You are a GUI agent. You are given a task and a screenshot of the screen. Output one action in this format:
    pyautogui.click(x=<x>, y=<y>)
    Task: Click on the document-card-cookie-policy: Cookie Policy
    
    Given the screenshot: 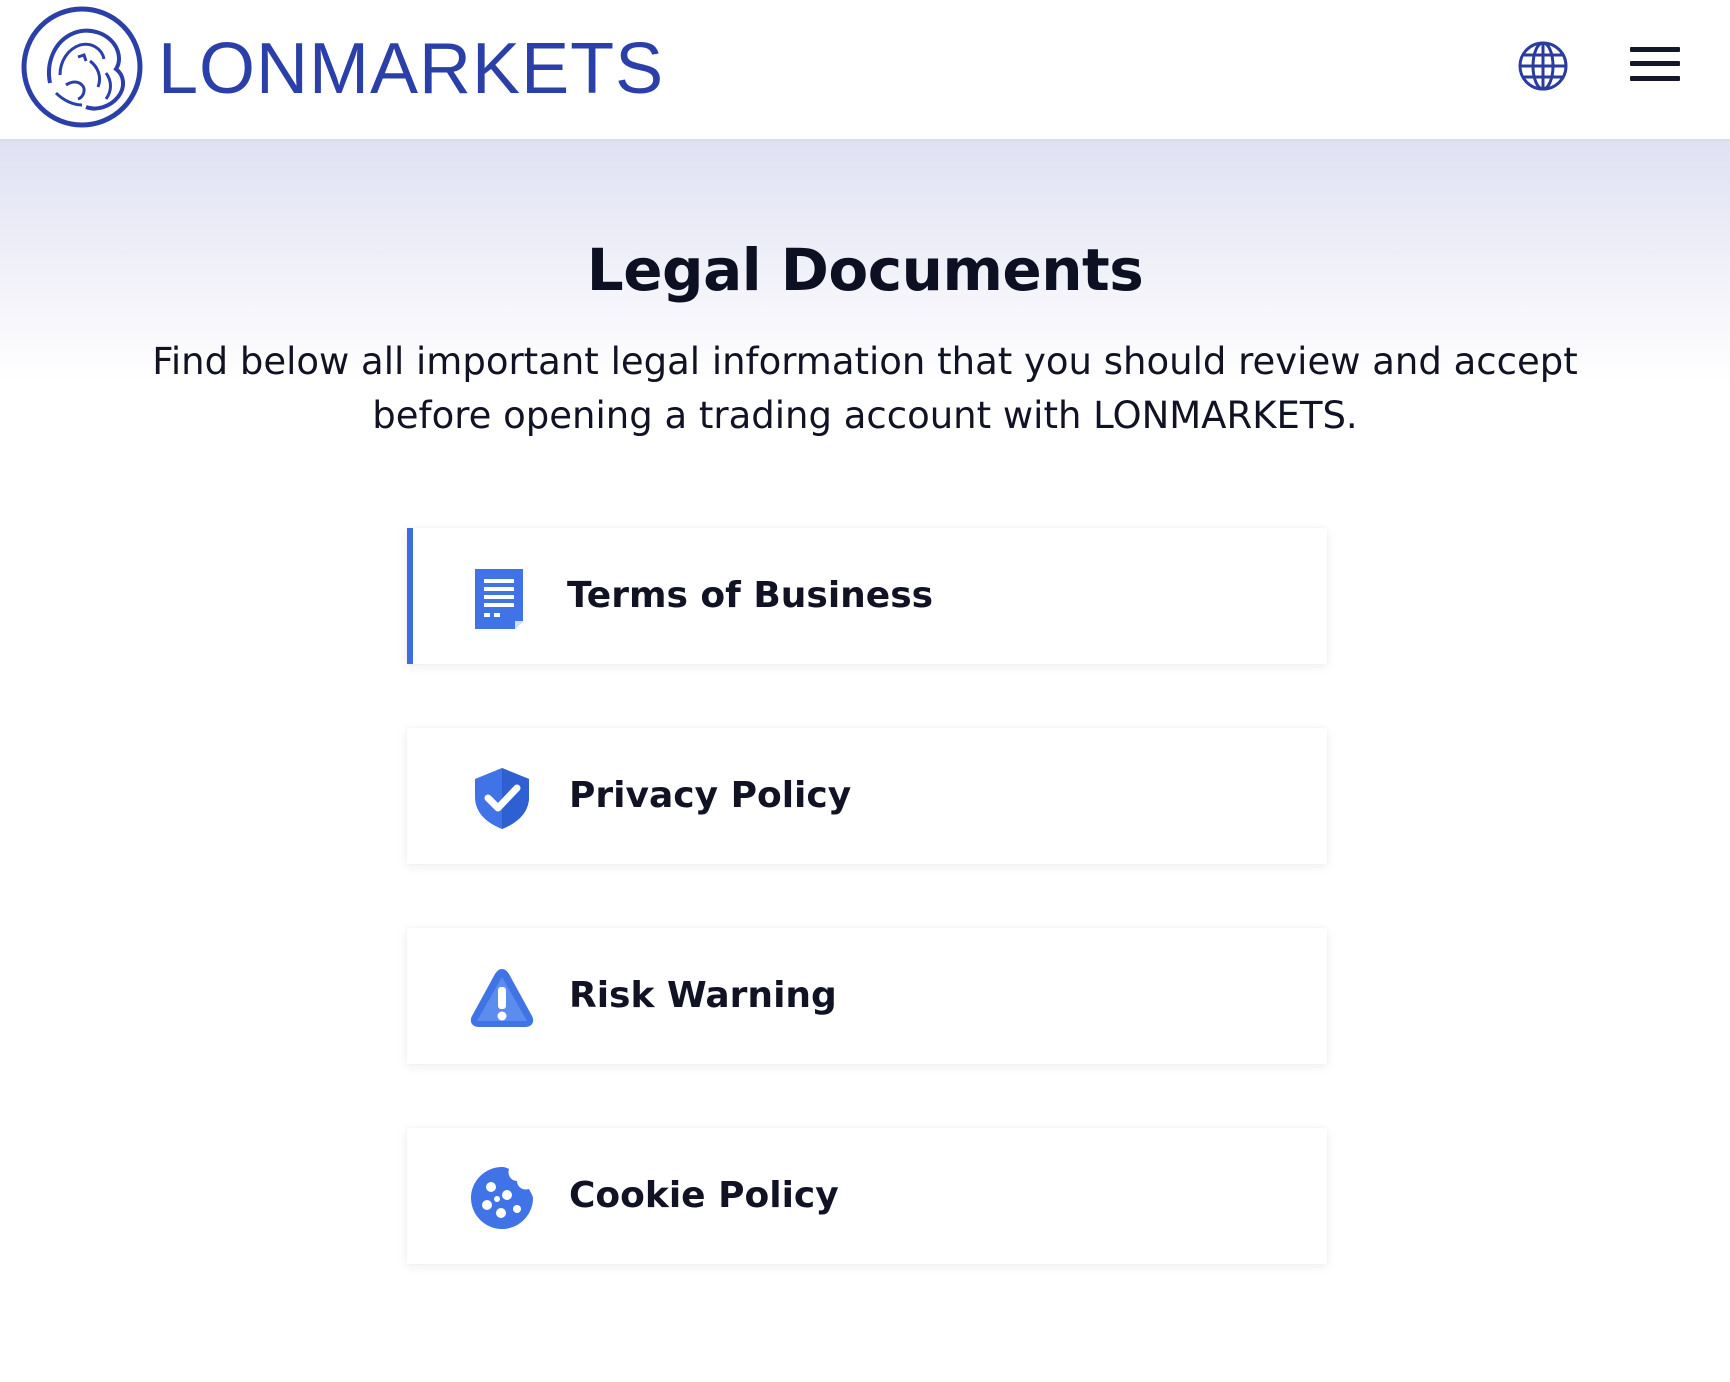 What is the action you would take?
    pyautogui.click(x=867, y=1196)
    